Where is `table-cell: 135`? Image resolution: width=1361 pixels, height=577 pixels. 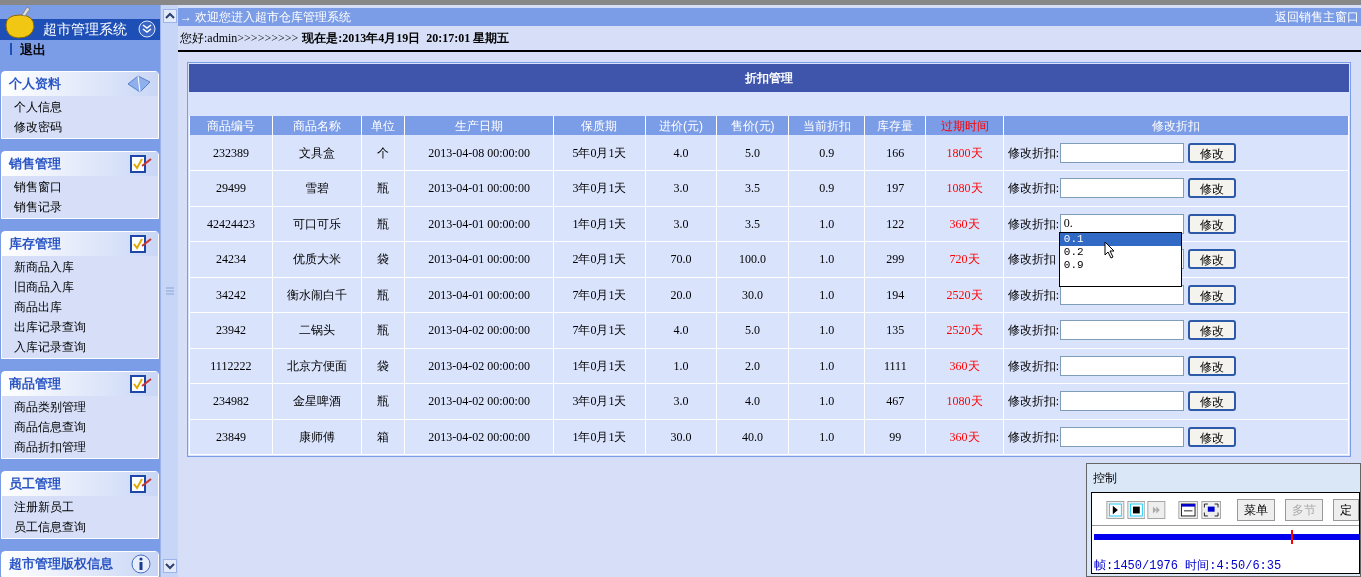 table-cell: 135 is located at coordinates (895, 330).